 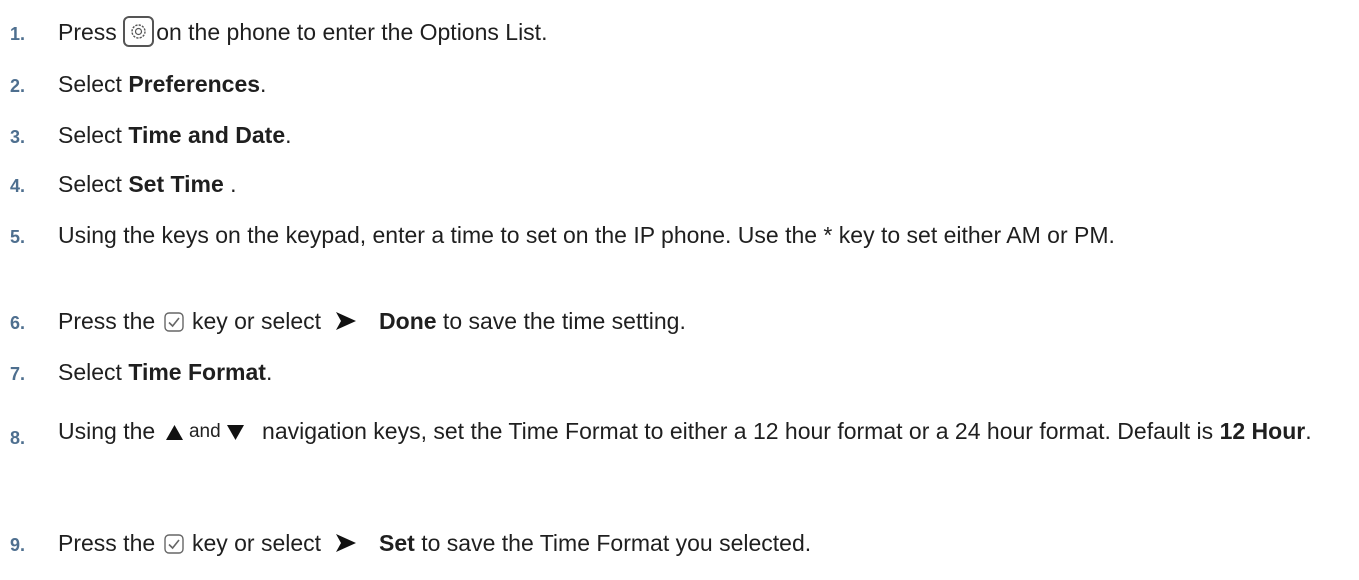 What do you see at coordinates (162, 84) in the screenshot?
I see `step-text: Select Preferences.` at bounding box center [162, 84].